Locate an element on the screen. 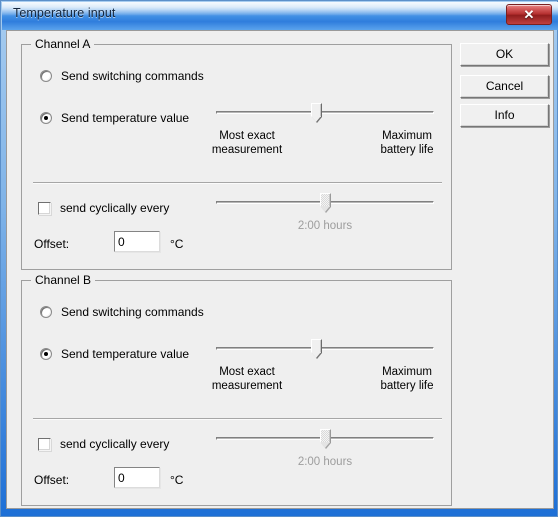 This screenshot has height=518, width=558. checkbox-a-send-cyclically: send cyclically every is located at coordinates (103, 208).